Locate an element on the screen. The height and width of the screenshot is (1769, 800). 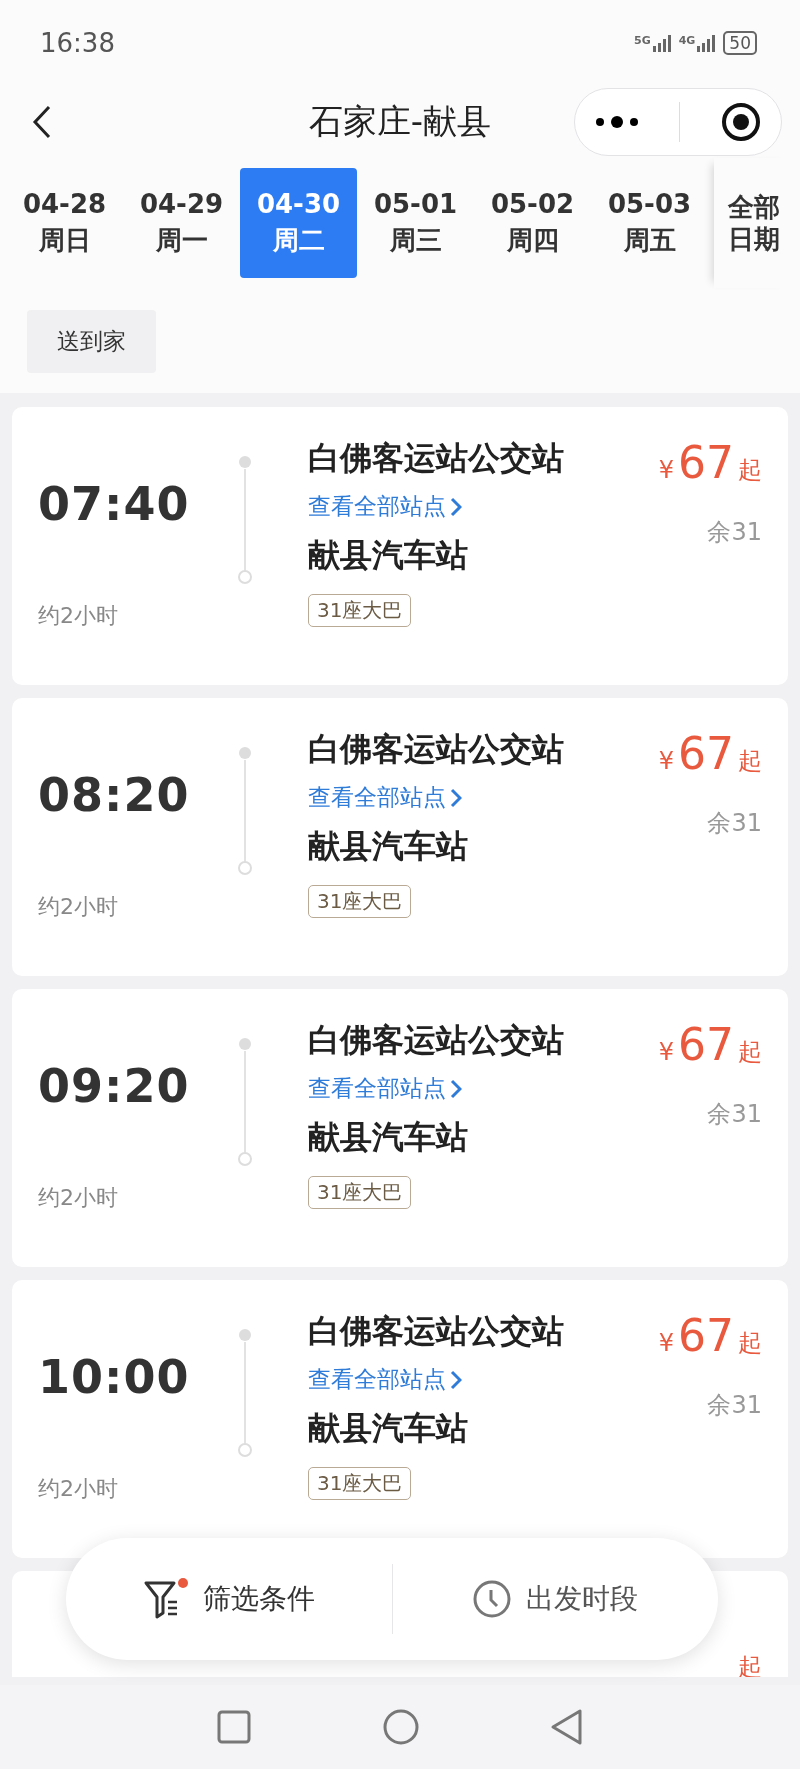
date-tab: 05-03 周五 is located at coordinates (649, 223).